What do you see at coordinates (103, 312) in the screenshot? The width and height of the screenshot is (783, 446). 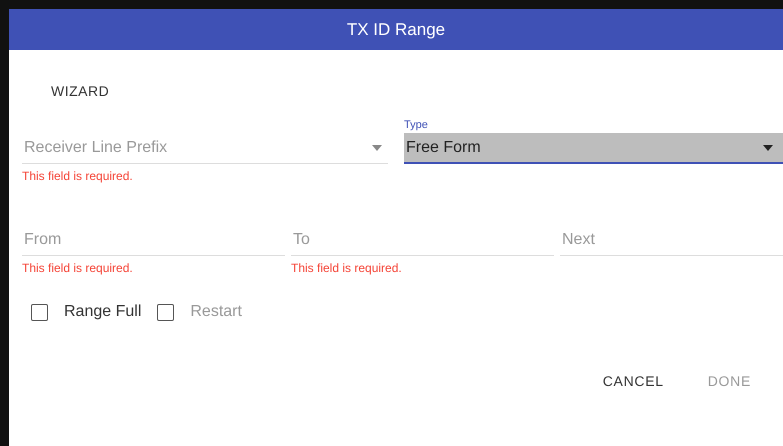 I see `checkbox-label: Range Full` at bounding box center [103, 312].